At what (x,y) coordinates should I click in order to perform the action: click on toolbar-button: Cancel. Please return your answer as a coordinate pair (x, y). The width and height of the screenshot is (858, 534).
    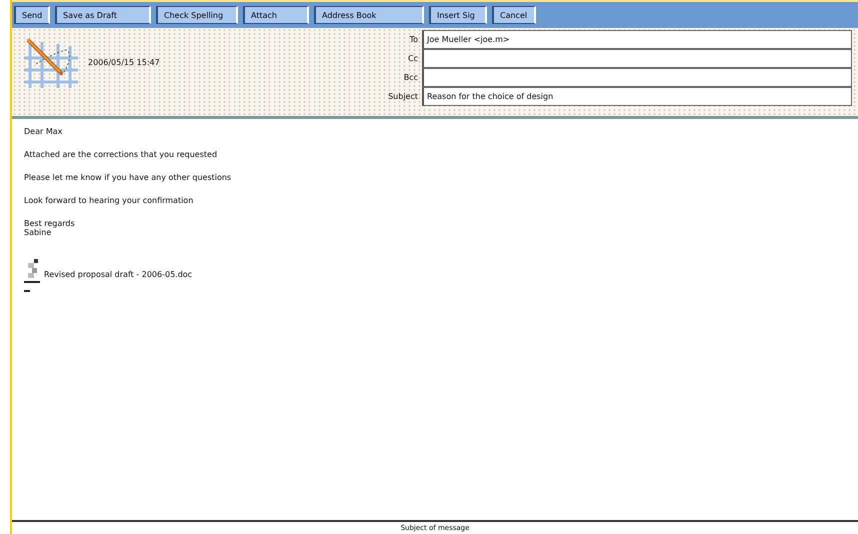
    Looking at the image, I should click on (514, 15).